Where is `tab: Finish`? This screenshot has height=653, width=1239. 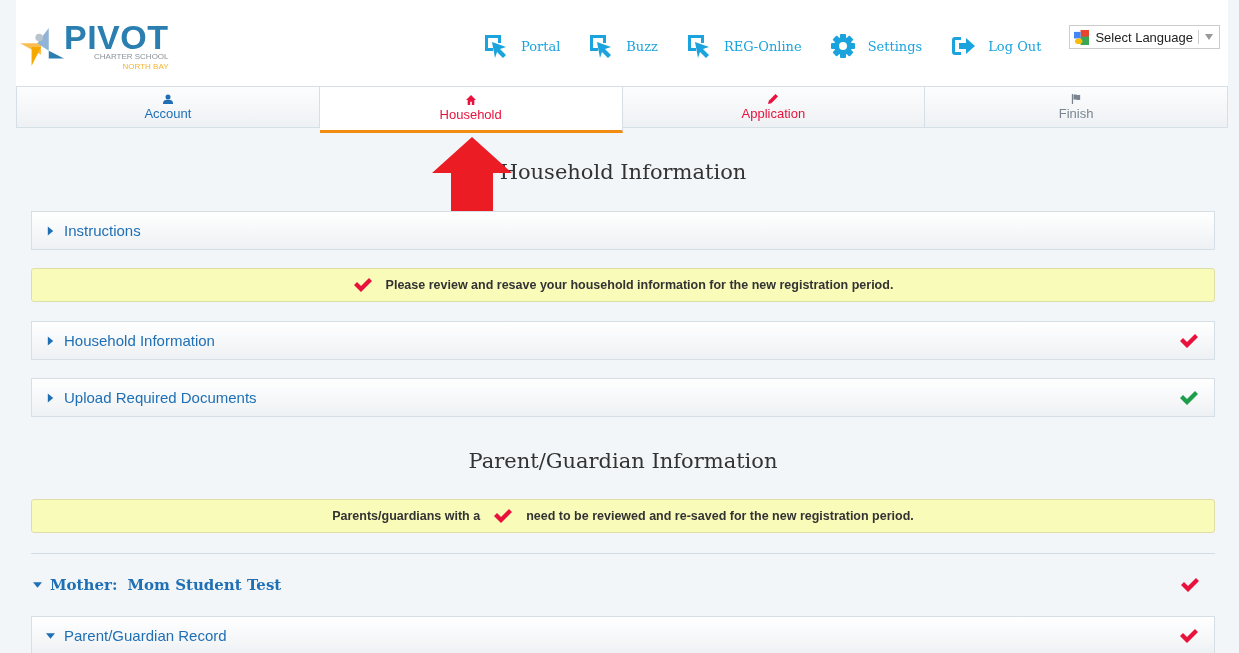 tab: Finish is located at coordinates (1076, 107).